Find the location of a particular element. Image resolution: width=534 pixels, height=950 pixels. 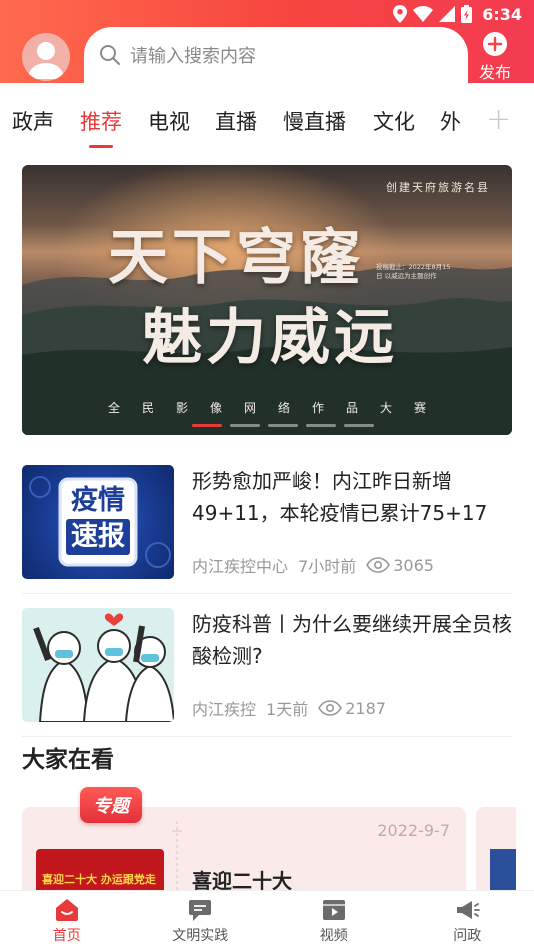

nav-inquiry-label: 问政 is located at coordinates (467, 936).